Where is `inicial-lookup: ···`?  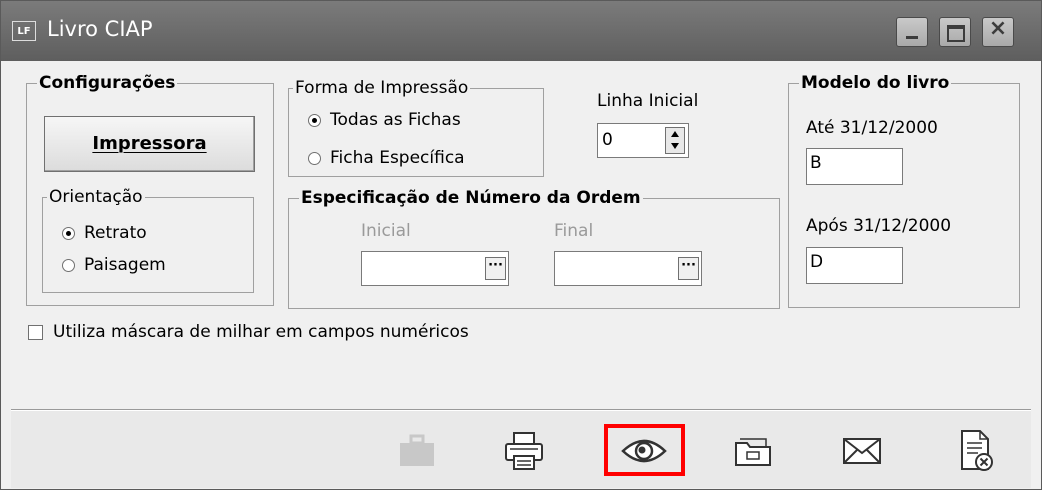 inicial-lookup: ··· is located at coordinates (435, 268).